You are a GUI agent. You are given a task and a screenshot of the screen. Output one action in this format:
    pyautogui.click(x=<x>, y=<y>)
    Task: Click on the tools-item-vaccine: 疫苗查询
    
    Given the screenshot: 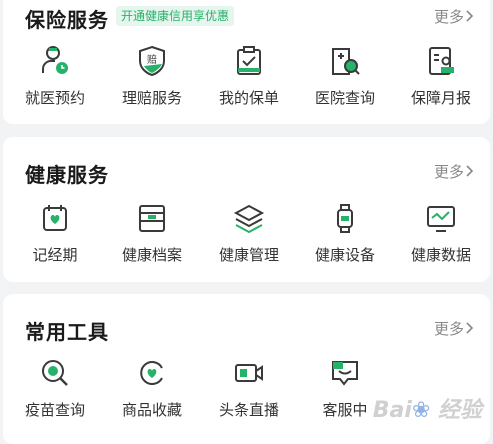 What is the action you would take?
    pyautogui.click(x=55, y=388)
    